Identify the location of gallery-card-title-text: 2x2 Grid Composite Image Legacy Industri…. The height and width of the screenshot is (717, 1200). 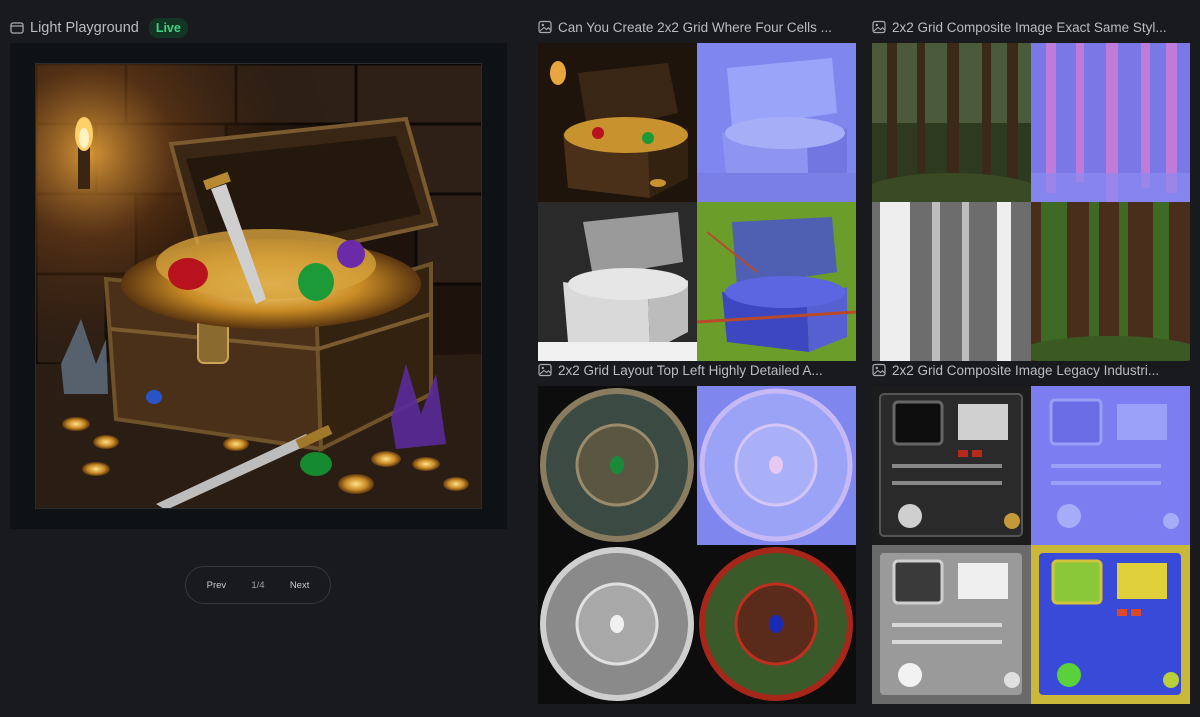
(1026, 370).